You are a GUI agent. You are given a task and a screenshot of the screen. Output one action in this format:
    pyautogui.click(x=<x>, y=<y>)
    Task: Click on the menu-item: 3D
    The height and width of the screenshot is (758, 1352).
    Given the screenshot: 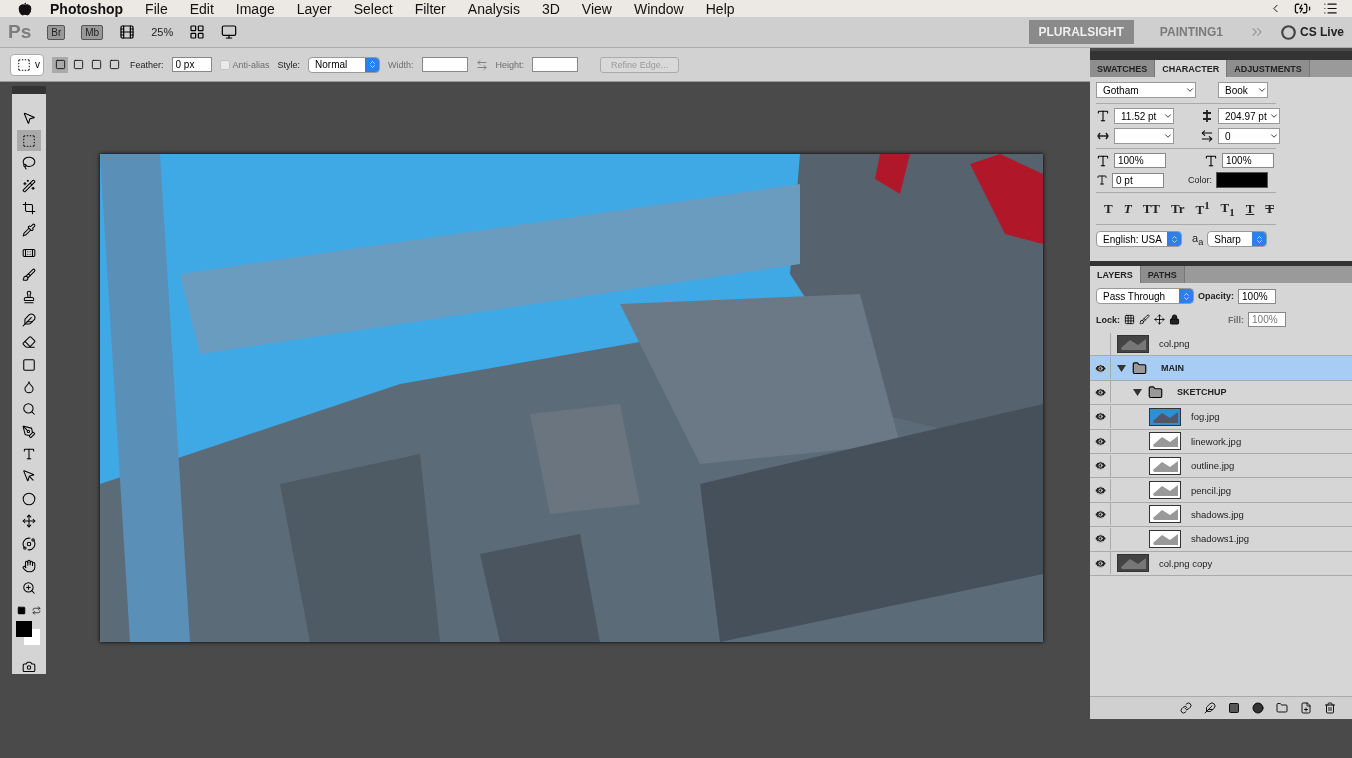 What is the action you would take?
    pyautogui.click(x=550, y=8)
    